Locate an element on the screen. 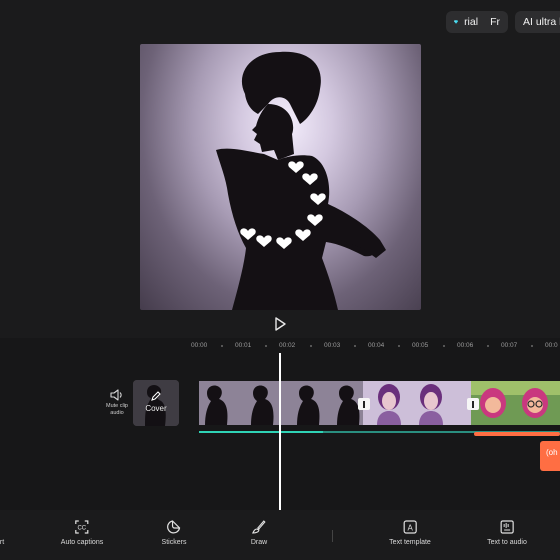  split-tool: rt is located at coordinates (4, 533).